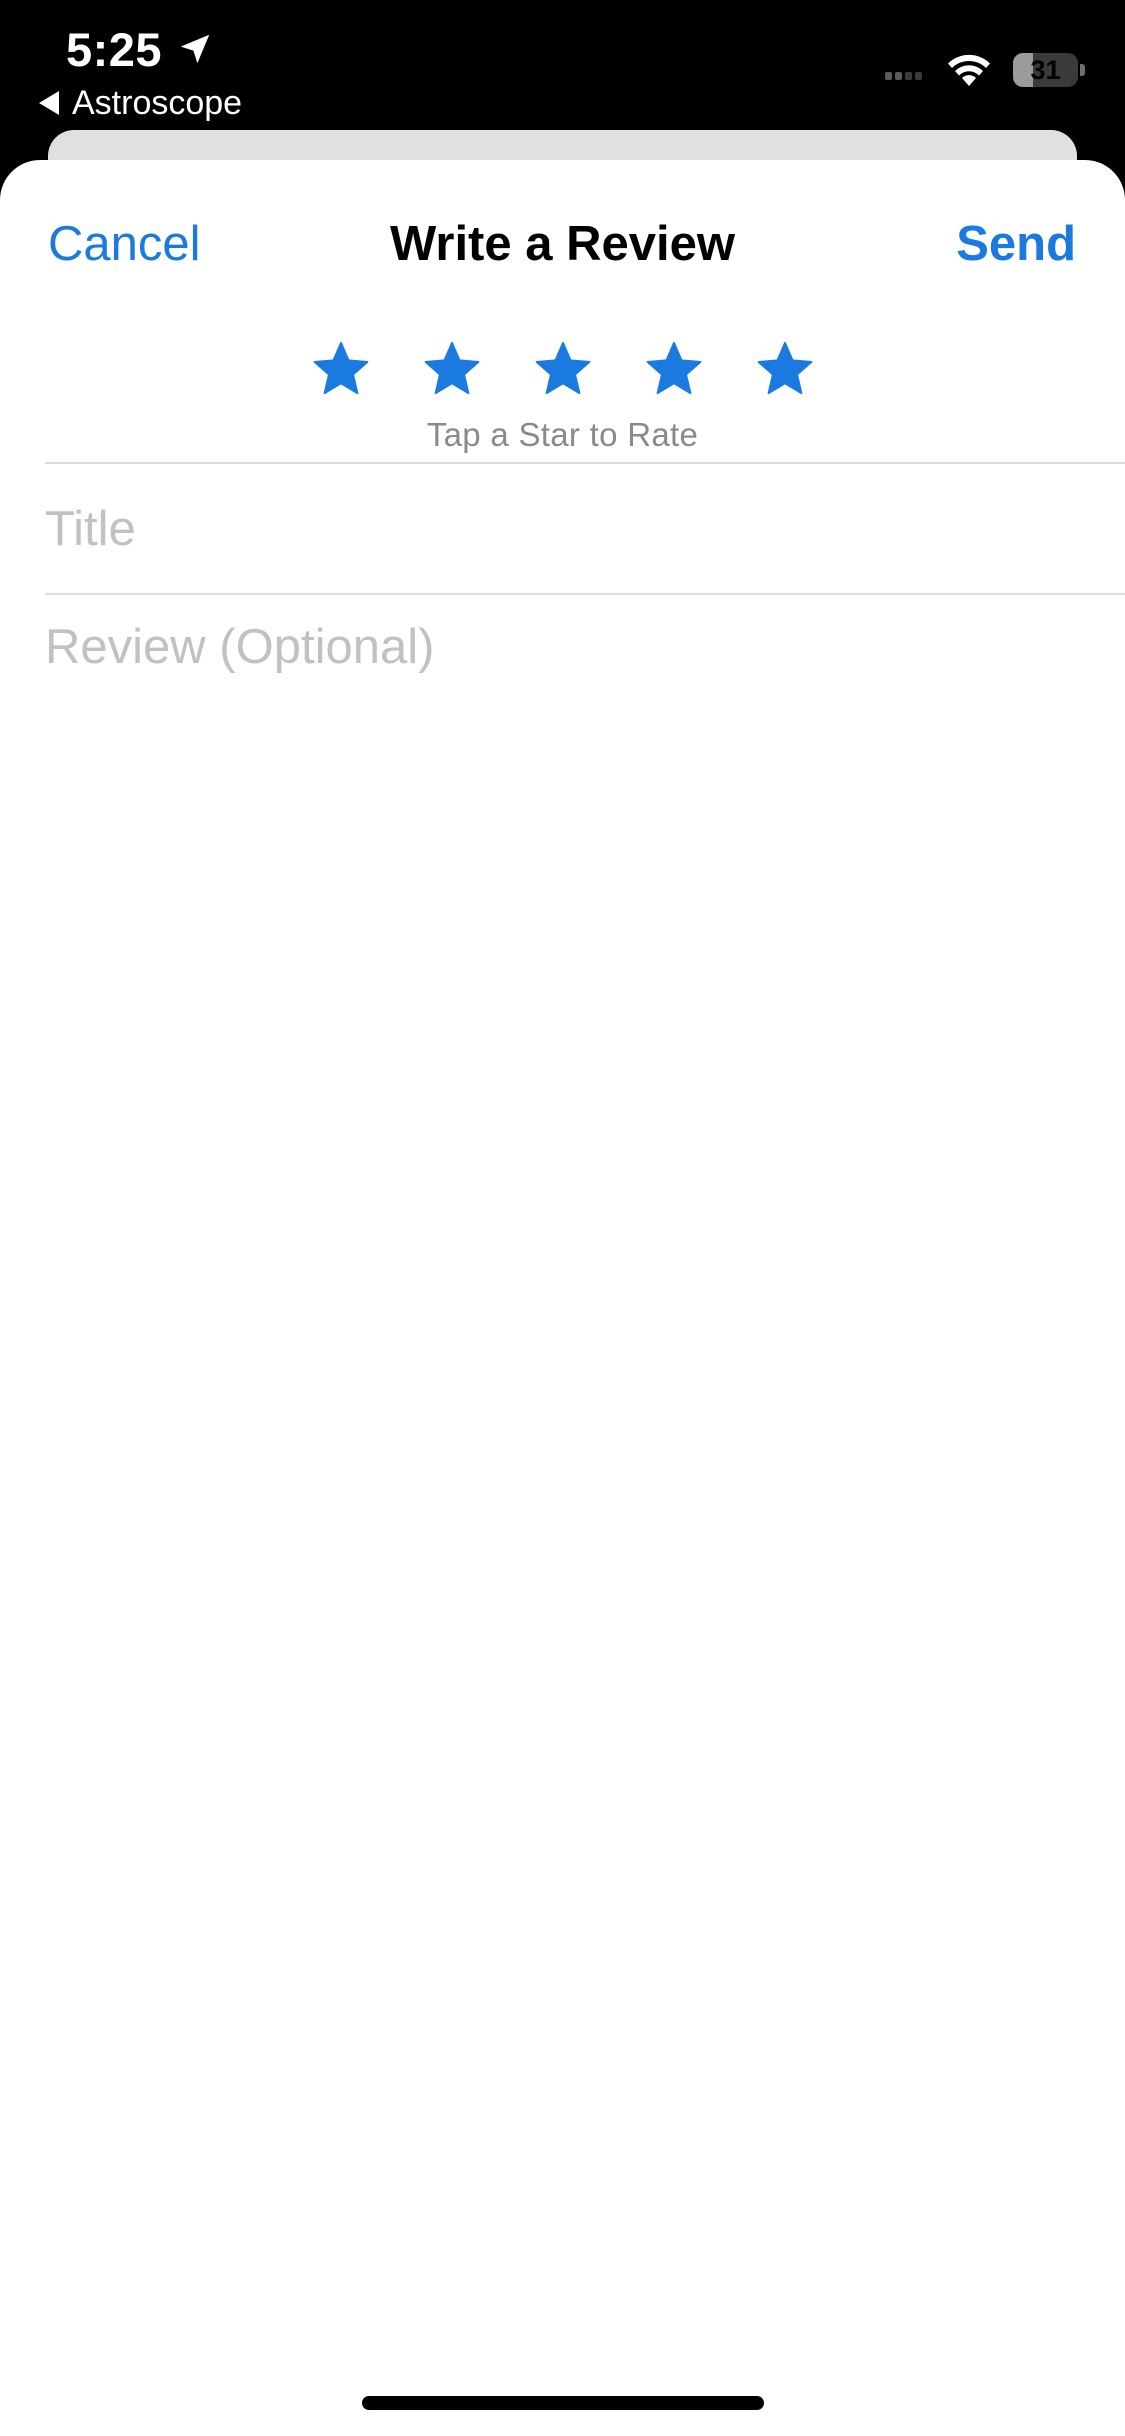 The width and height of the screenshot is (1125, 2436). Describe the element at coordinates (563, 2403) in the screenshot. I see `home-indicator` at that location.